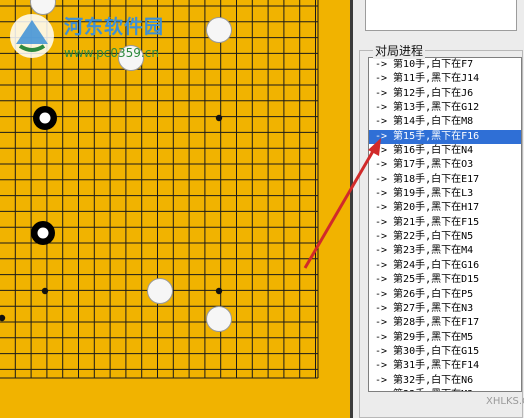  Describe the element at coordinates (445, 137) in the screenshot. I see `move-list-item: -> 第15手,黑下在F16` at that location.